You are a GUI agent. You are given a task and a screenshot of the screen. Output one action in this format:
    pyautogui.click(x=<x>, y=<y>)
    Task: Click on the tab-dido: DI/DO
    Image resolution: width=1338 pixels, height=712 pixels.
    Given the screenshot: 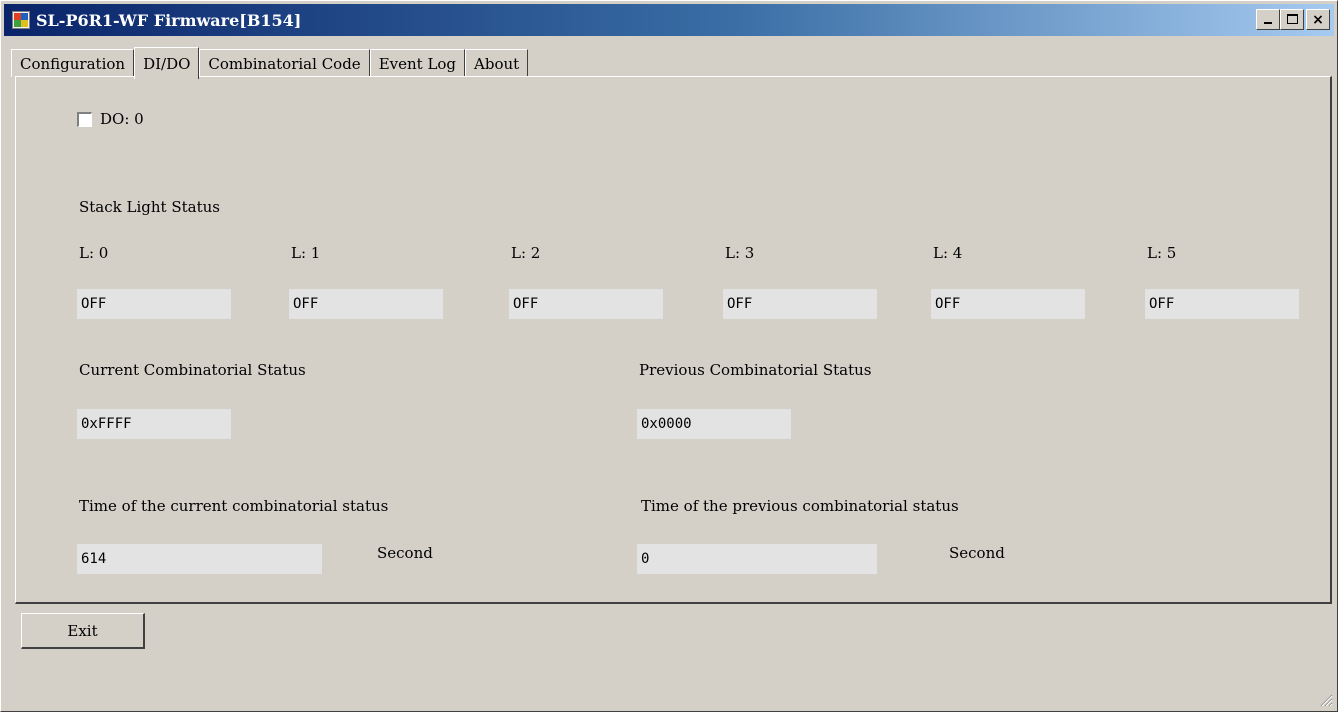 What is the action you would take?
    pyautogui.click(x=167, y=63)
    